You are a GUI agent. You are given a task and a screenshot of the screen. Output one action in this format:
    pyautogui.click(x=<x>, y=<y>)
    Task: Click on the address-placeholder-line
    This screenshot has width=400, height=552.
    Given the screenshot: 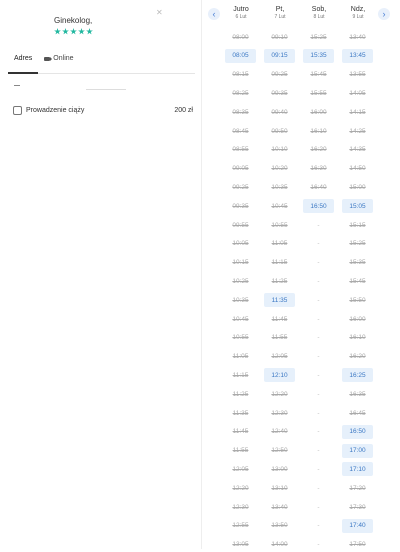 What is the action you would take?
    pyautogui.click(x=106, y=89)
    